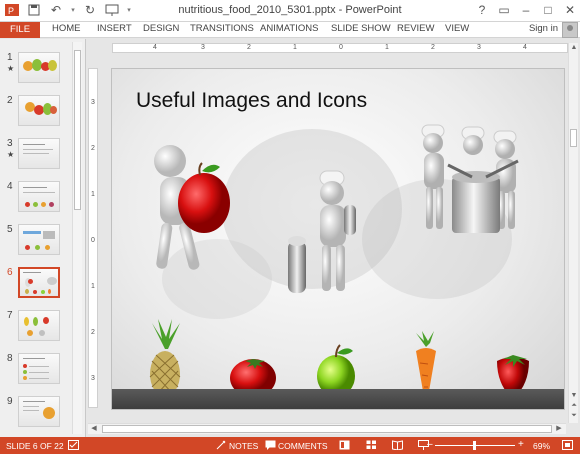 Image resolution: width=580 pixels, height=454 pixels. Describe the element at coordinates (543, 28) in the screenshot. I see `sign-in-link: Sign in` at that location.